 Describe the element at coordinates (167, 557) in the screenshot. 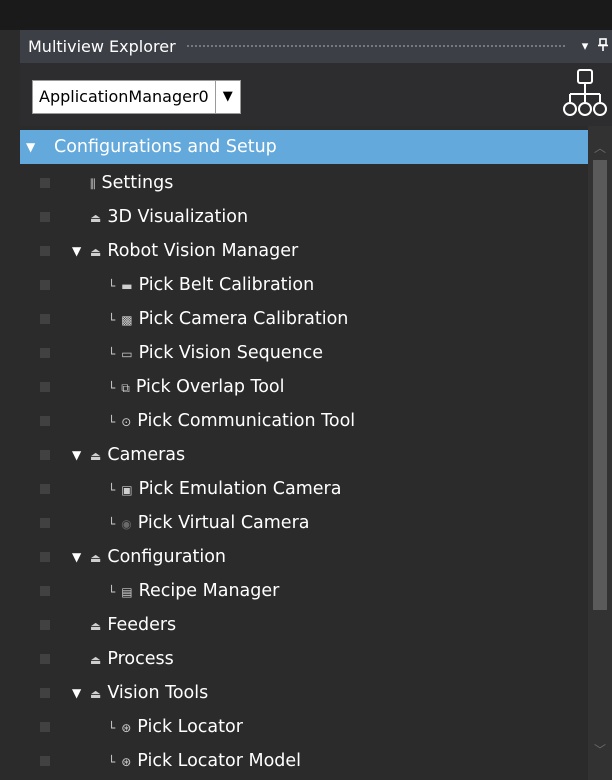

I see `tree-item-label: Configuration` at that location.